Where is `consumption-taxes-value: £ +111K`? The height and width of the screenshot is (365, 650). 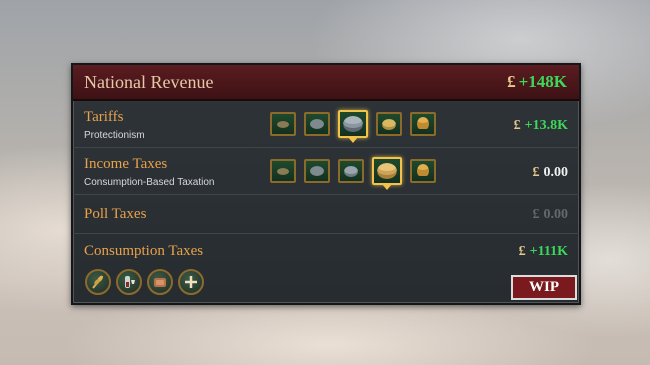
consumption-taxes-value: £ +111K is located at coordinates (543, 251).